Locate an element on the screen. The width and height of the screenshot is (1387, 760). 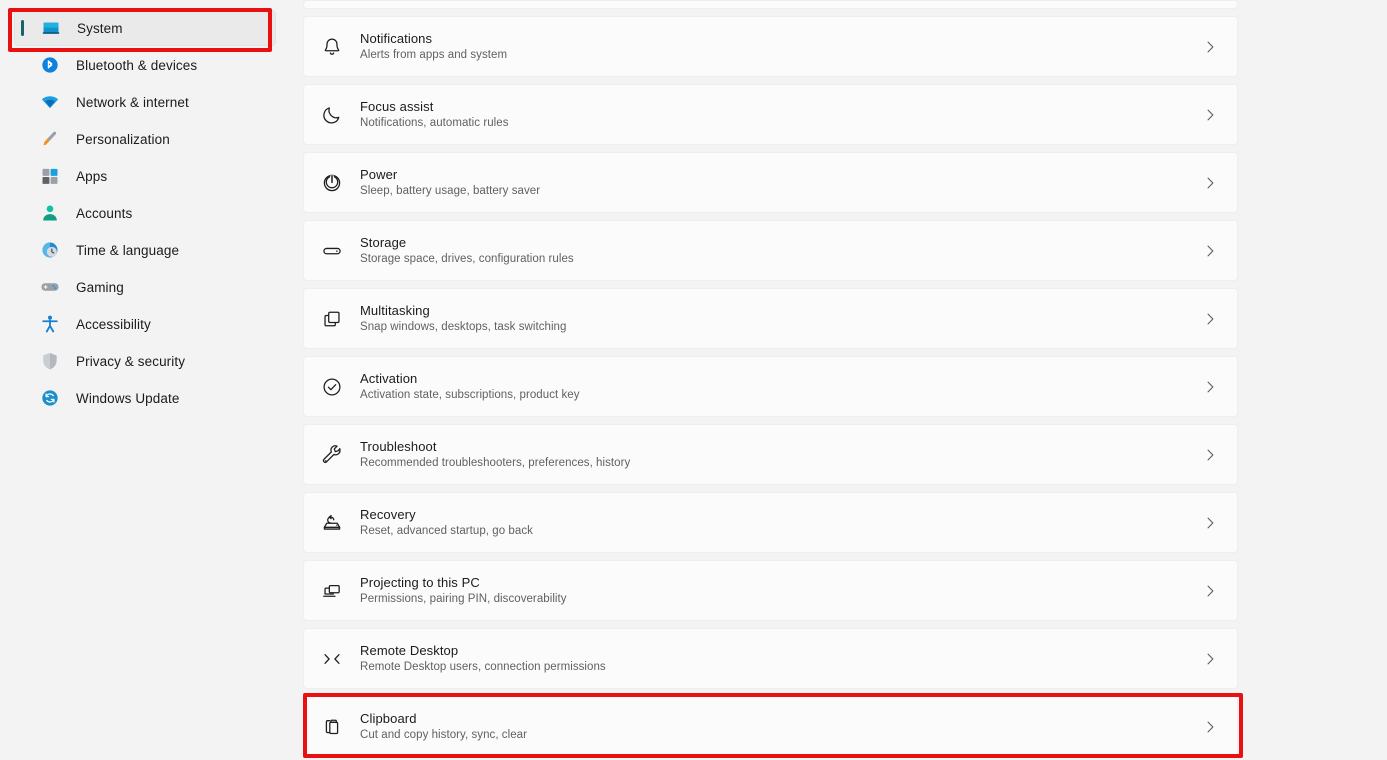
settings-row-title: Power is located at coordinates (379, 174).